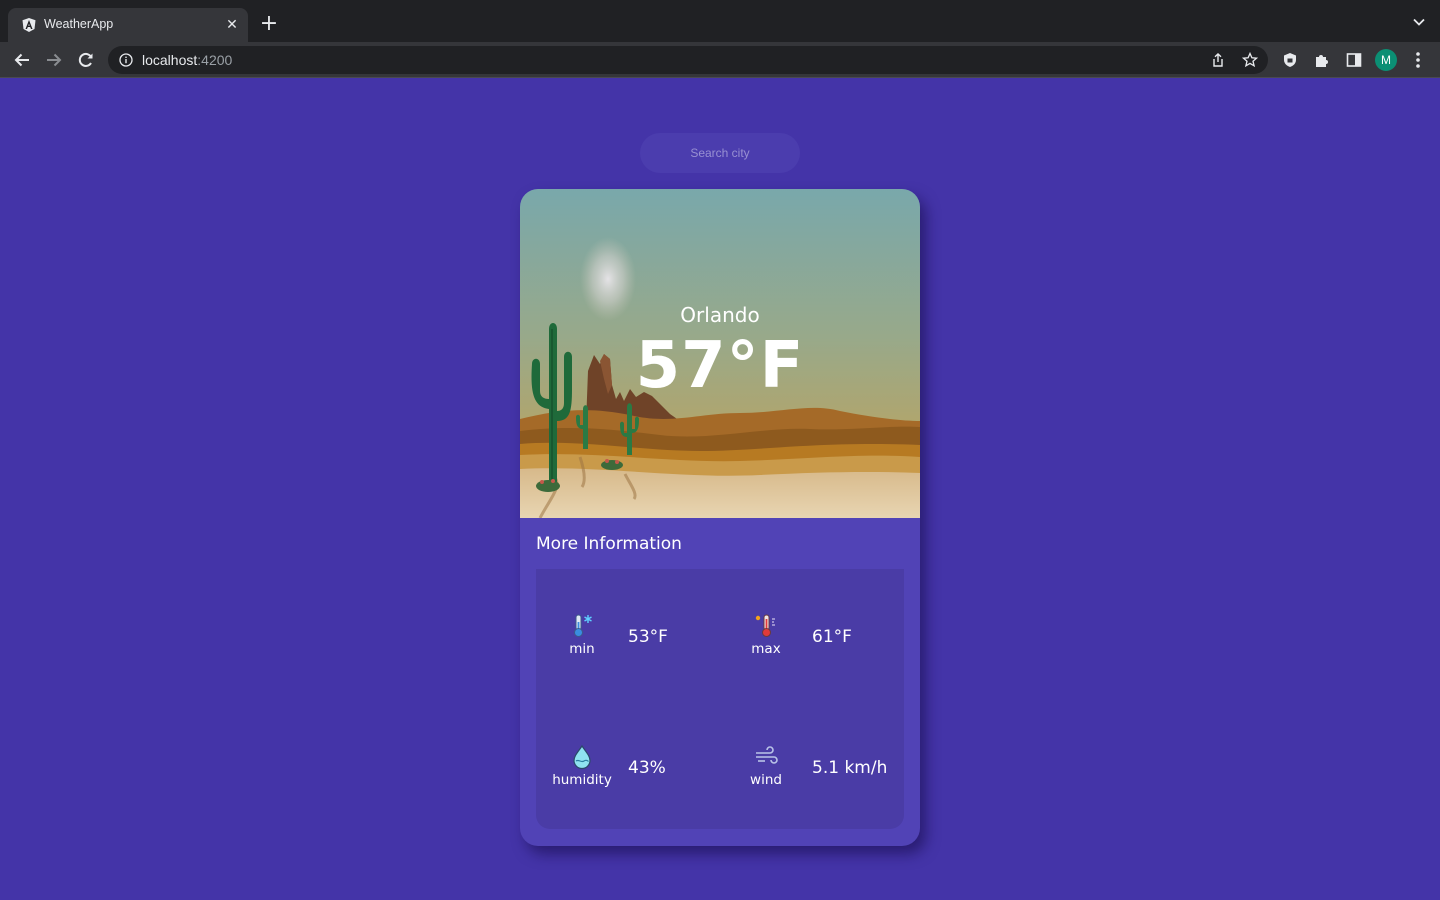 This screenshot has width=1440, height=900. What do you see at coordinates (29, 25) in the screenshot?
I see `angular-favicon-icon` at bounding box center [29, 25].